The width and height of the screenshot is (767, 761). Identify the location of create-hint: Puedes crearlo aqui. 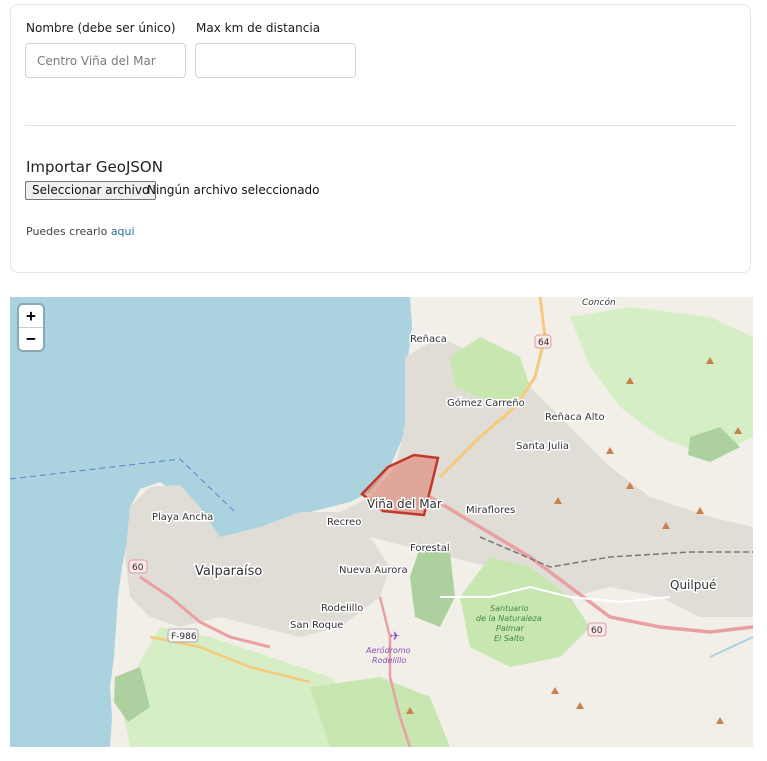
(80, 231).